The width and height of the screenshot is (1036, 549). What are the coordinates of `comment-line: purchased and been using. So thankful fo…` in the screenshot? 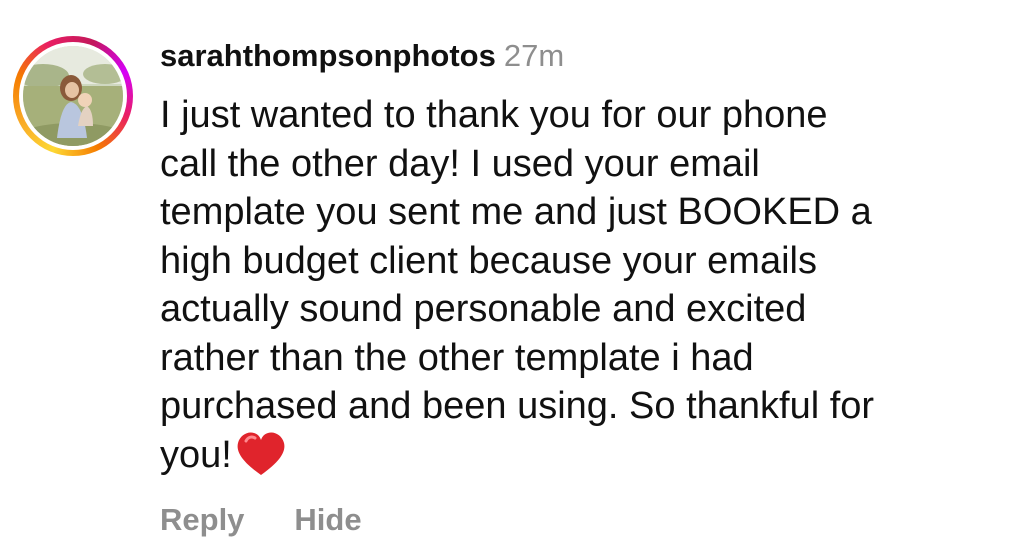 It's located at (517, 406).